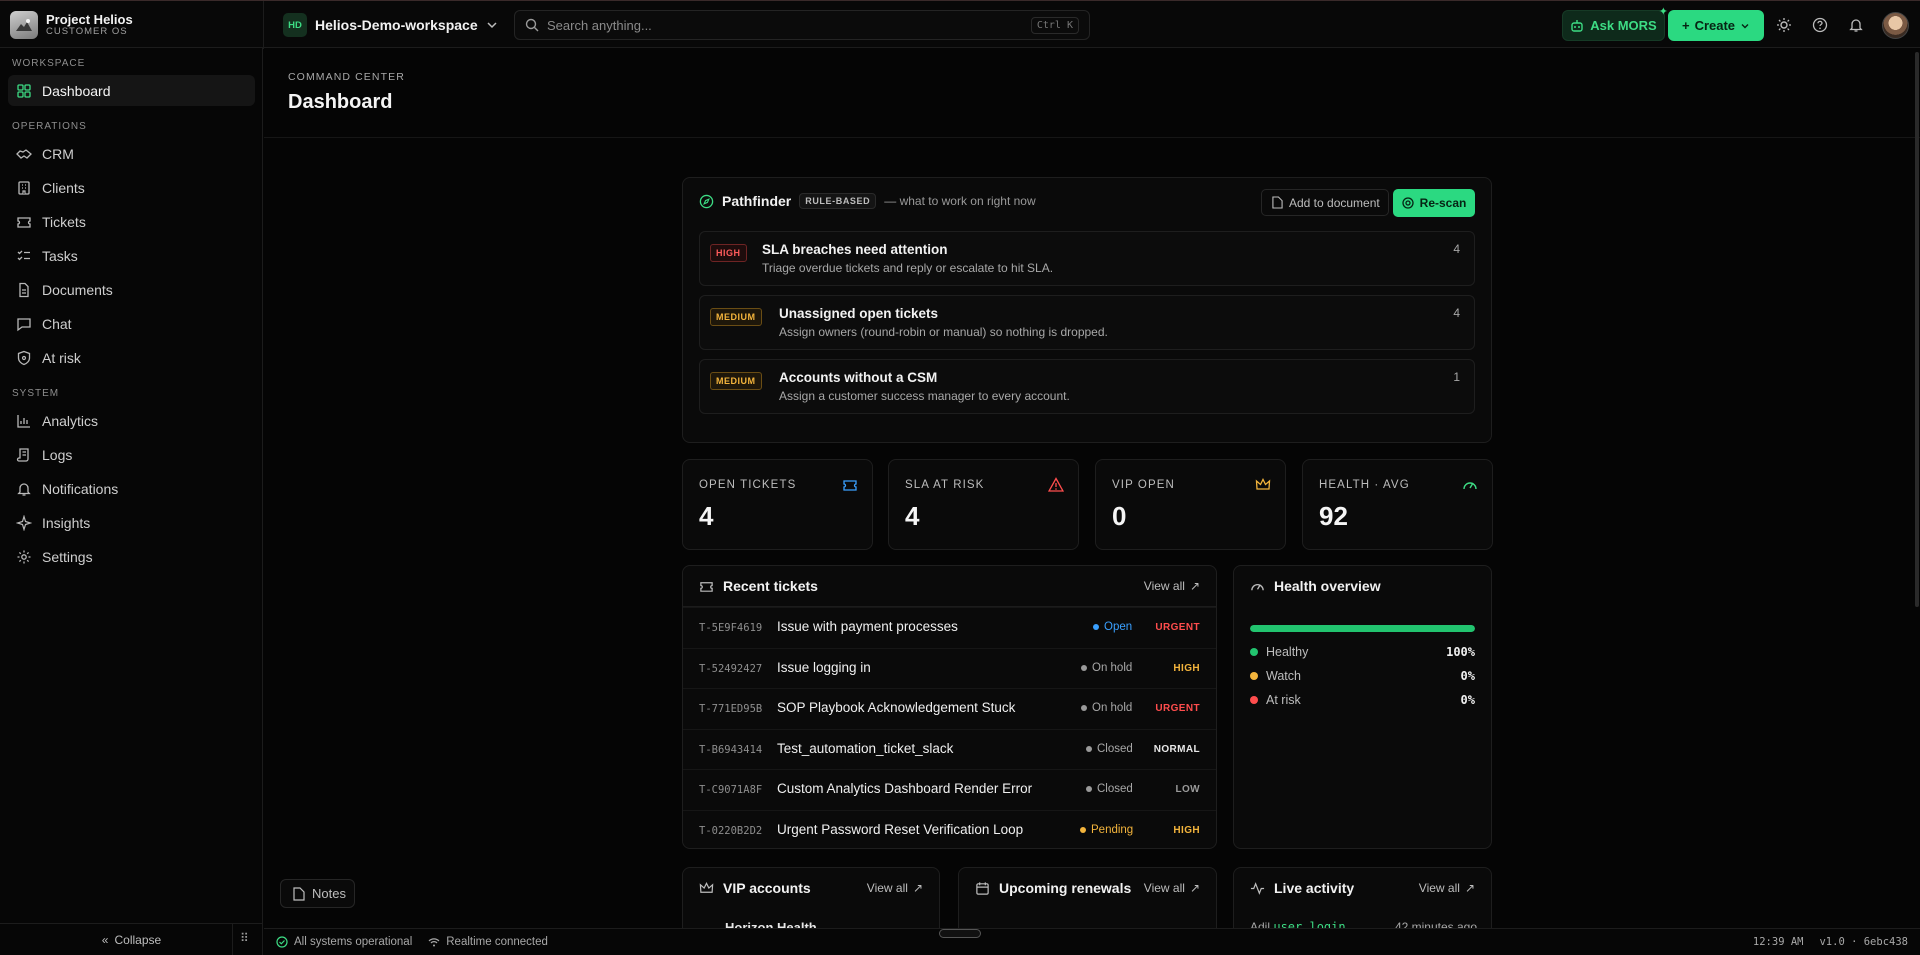  I want to click on wifi-icon, so click(434, 942).